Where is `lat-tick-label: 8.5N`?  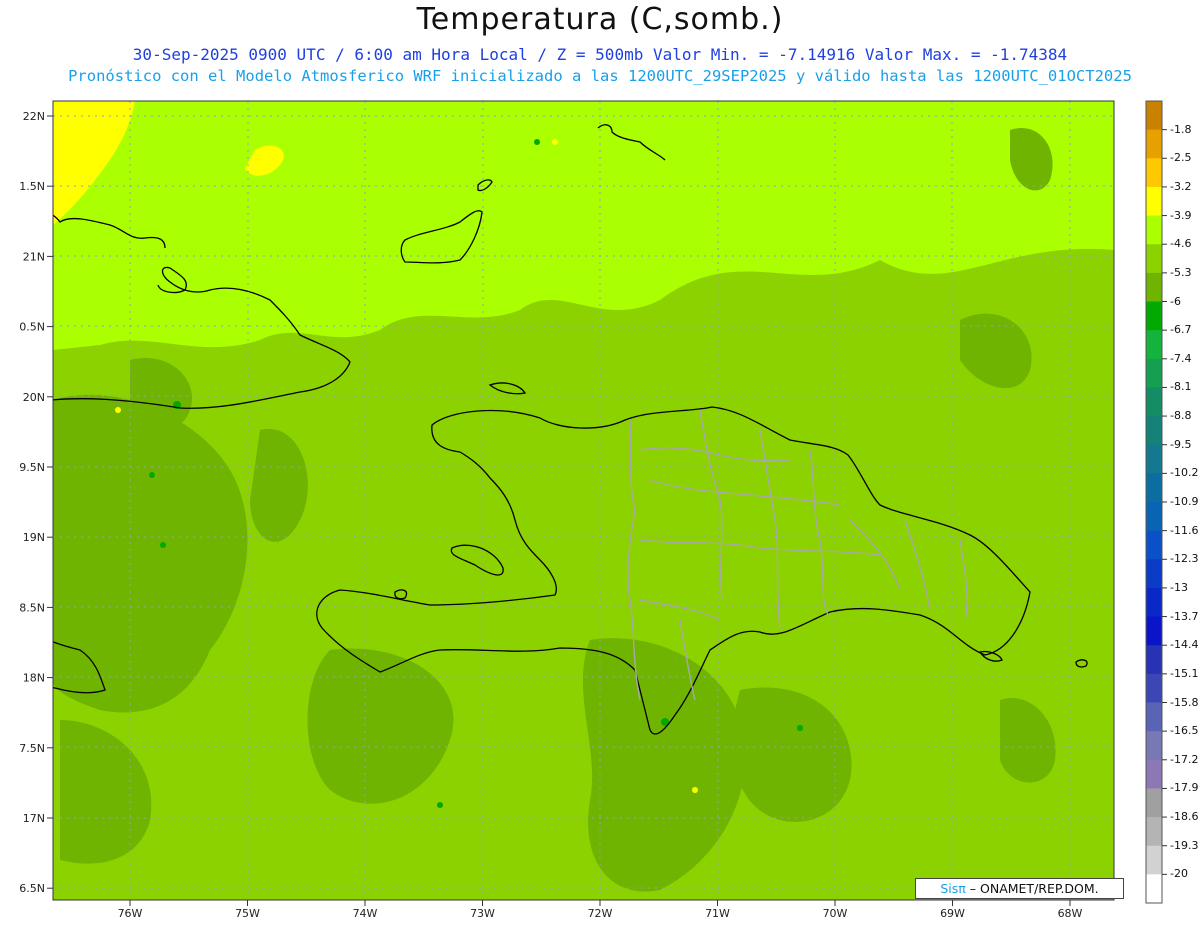 lat-tick-label: 8.5N is located at coordinates (32, 607).